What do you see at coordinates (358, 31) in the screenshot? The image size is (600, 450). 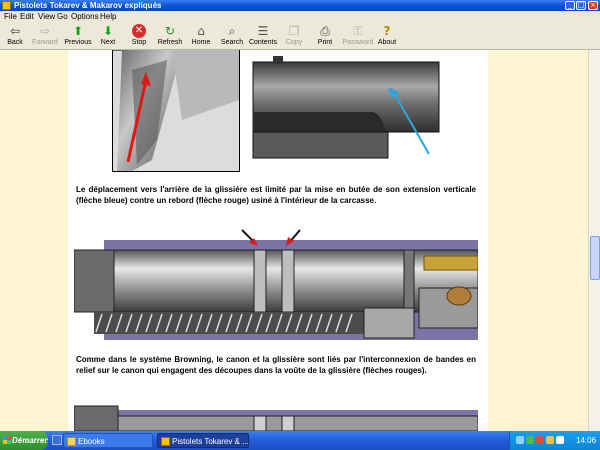 I see `key-icon: ⚿` at bounding box center [358, 31].